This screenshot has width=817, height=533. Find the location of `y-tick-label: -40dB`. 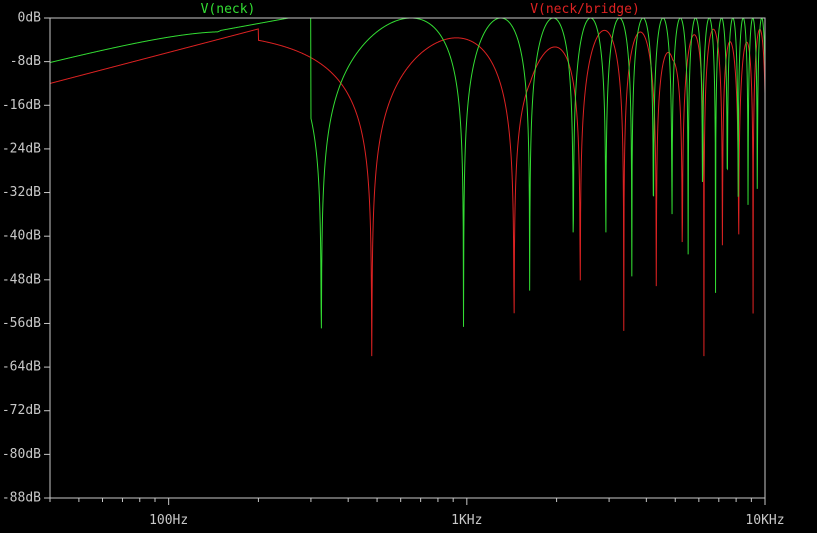

y-tick-label: -40dB is located at coordinates (21, 236).